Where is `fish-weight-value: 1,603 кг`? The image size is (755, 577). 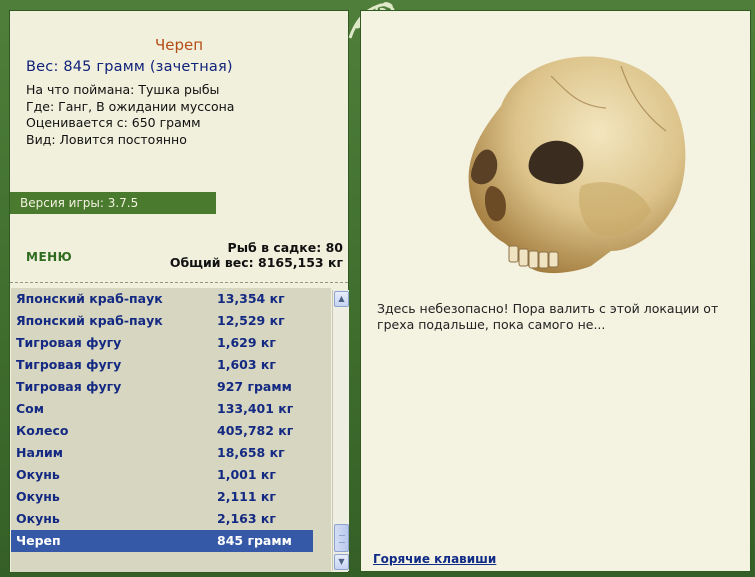
fish-weight-value: 1,603 кг is located at coordinates (246, 364).